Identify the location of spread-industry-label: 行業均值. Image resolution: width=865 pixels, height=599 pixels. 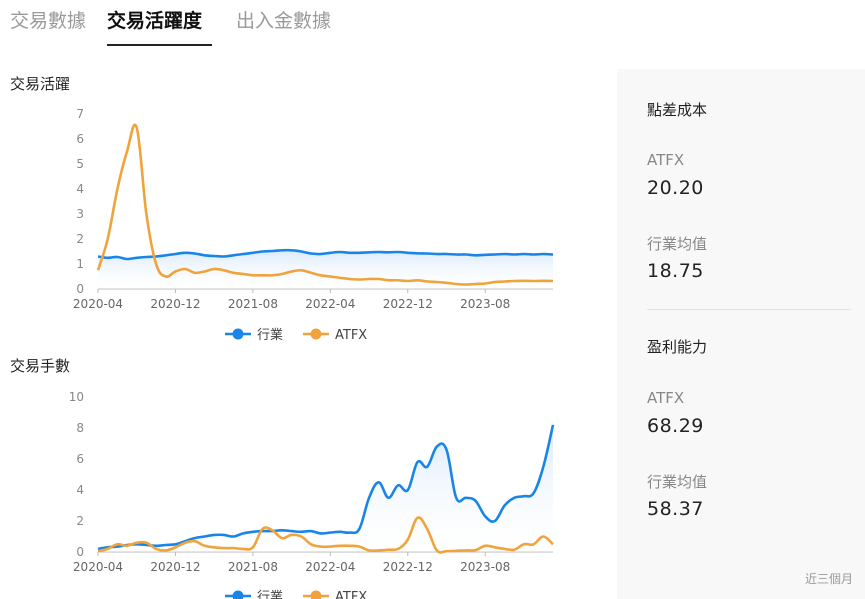
(677, 244).